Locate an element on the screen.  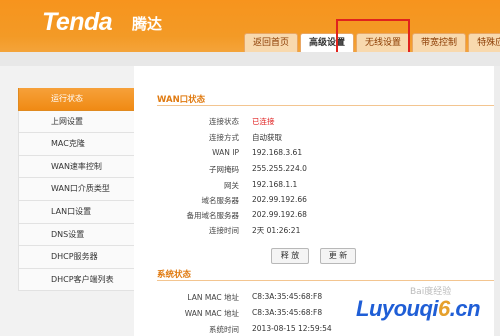
wan-title-divider is located at coordinates (328, 105).